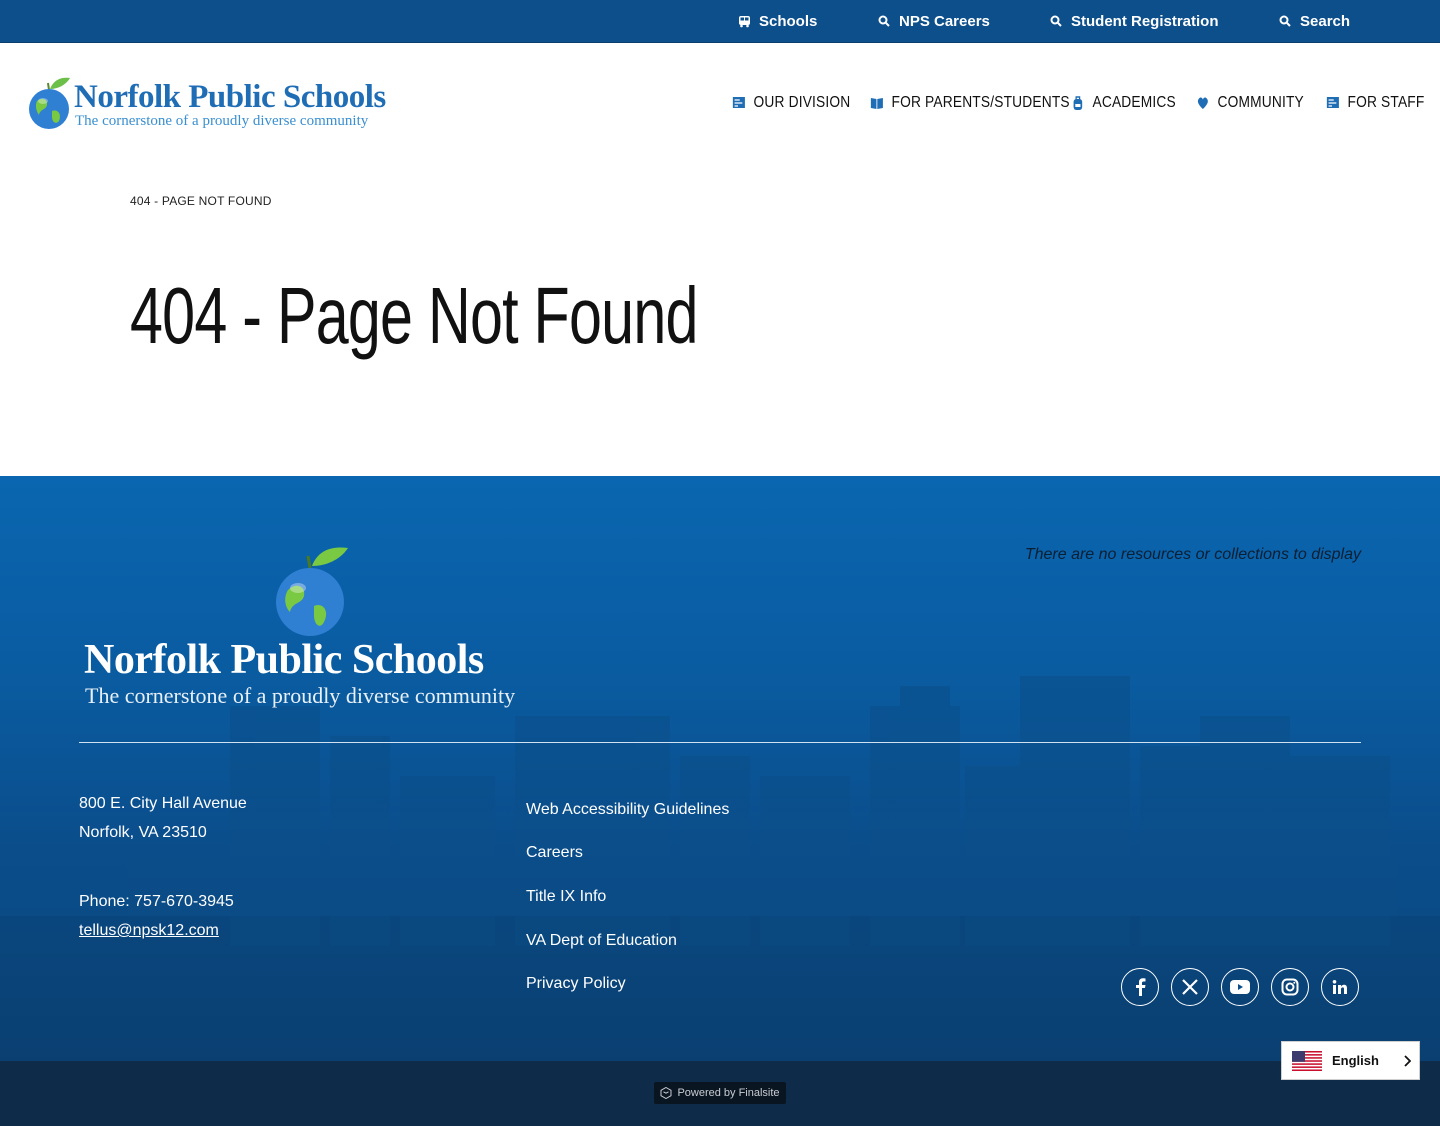 This screenshot has height=1126, width=1440. I want to click on finalsite-logo-icon, so click(666, 1093).